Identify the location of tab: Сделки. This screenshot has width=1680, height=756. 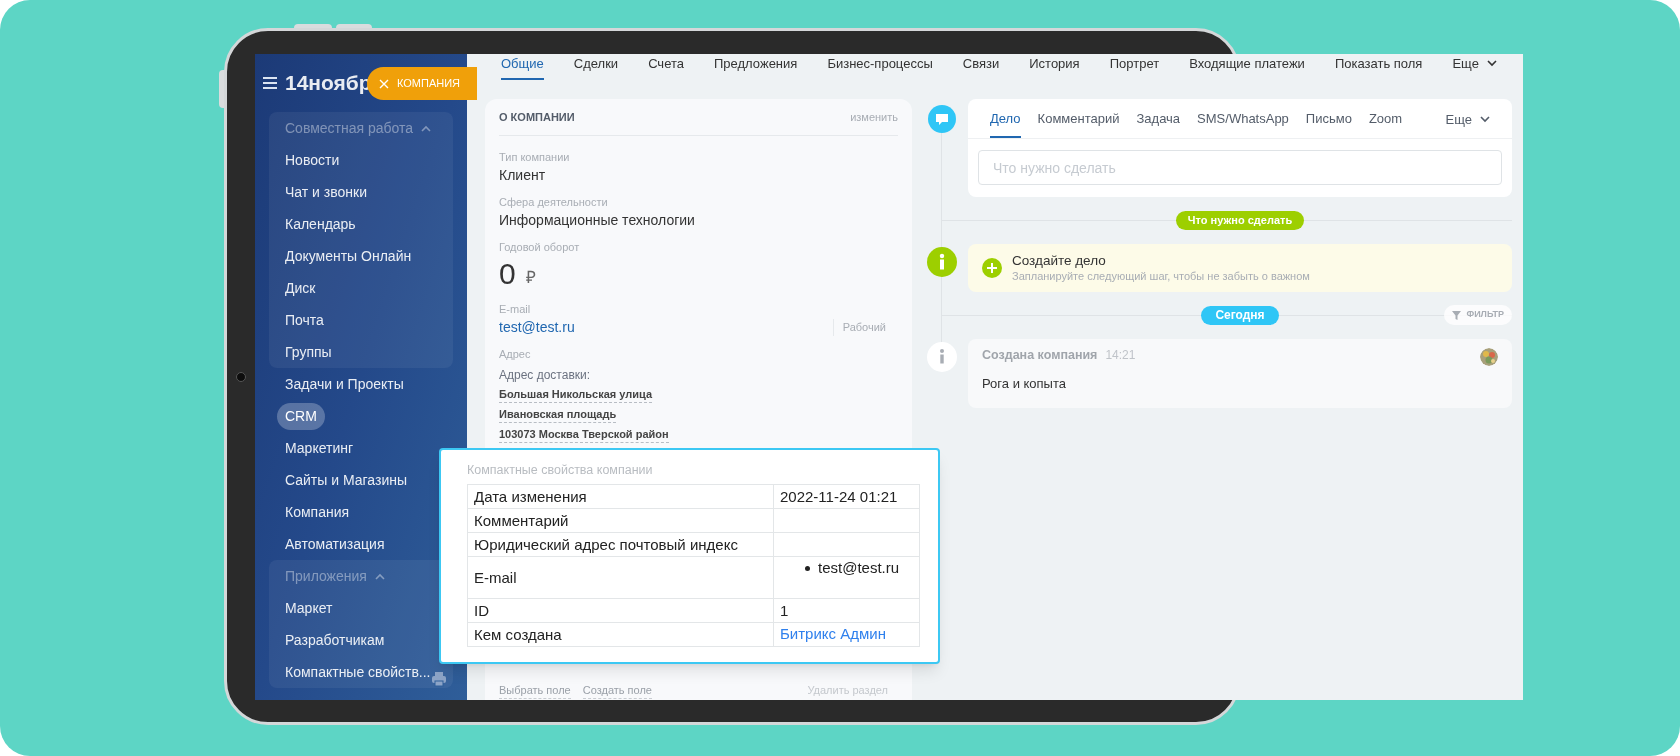
(596, 67).